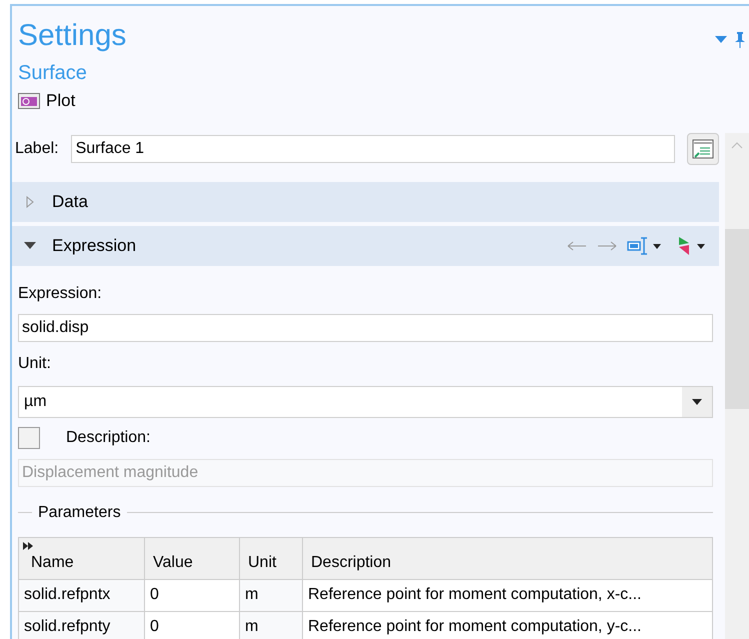  Describe the element at coordinates (365, 246) in the screenshot. I see `section-header: Expression` at that location.